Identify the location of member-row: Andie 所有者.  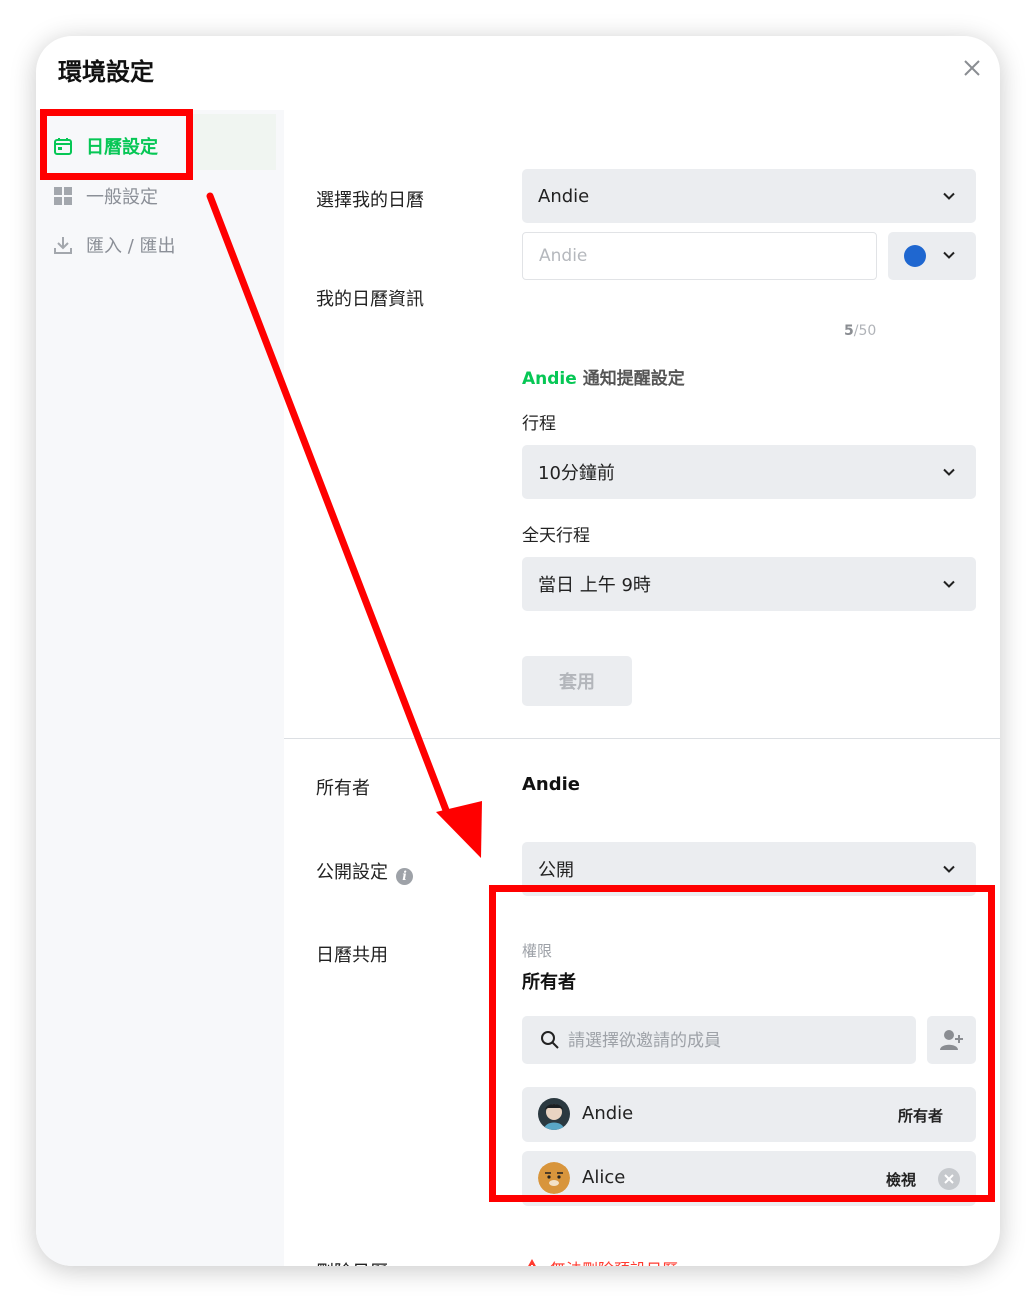
(749, 1114).